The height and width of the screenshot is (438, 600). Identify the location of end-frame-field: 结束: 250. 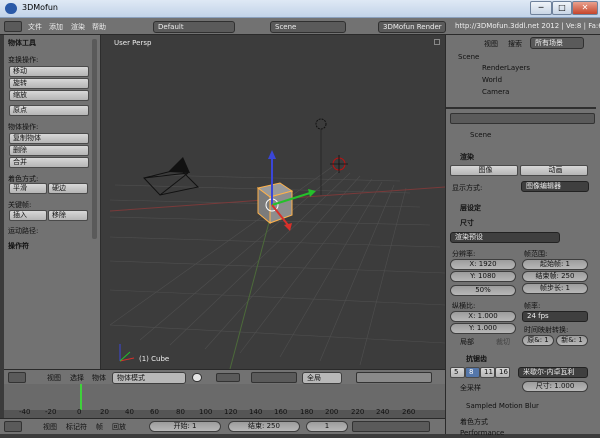
(264, 426).